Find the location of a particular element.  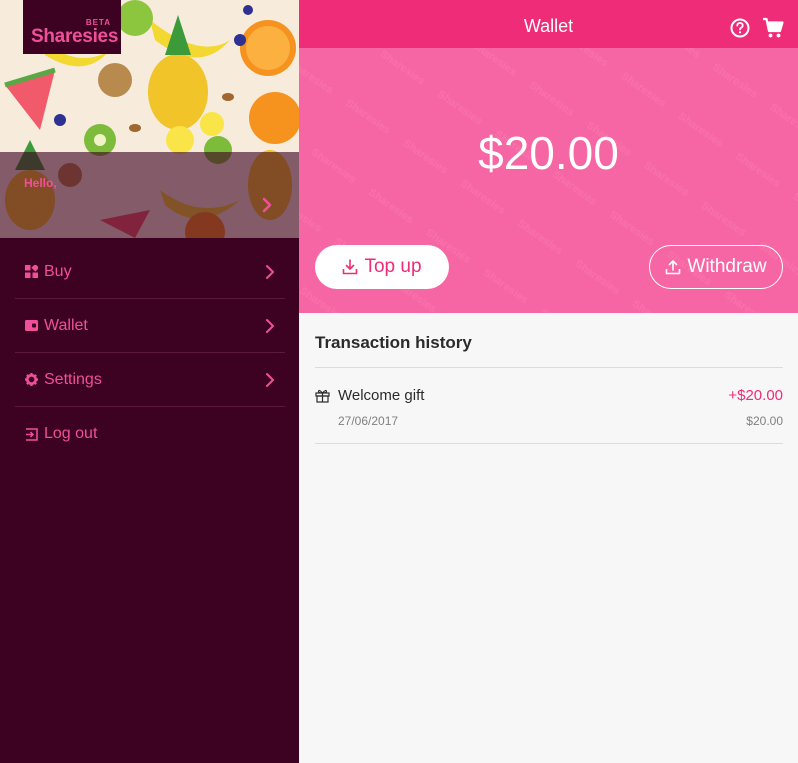

sidebar-item-wallet: Wallet is located at coordinates (150, 326).